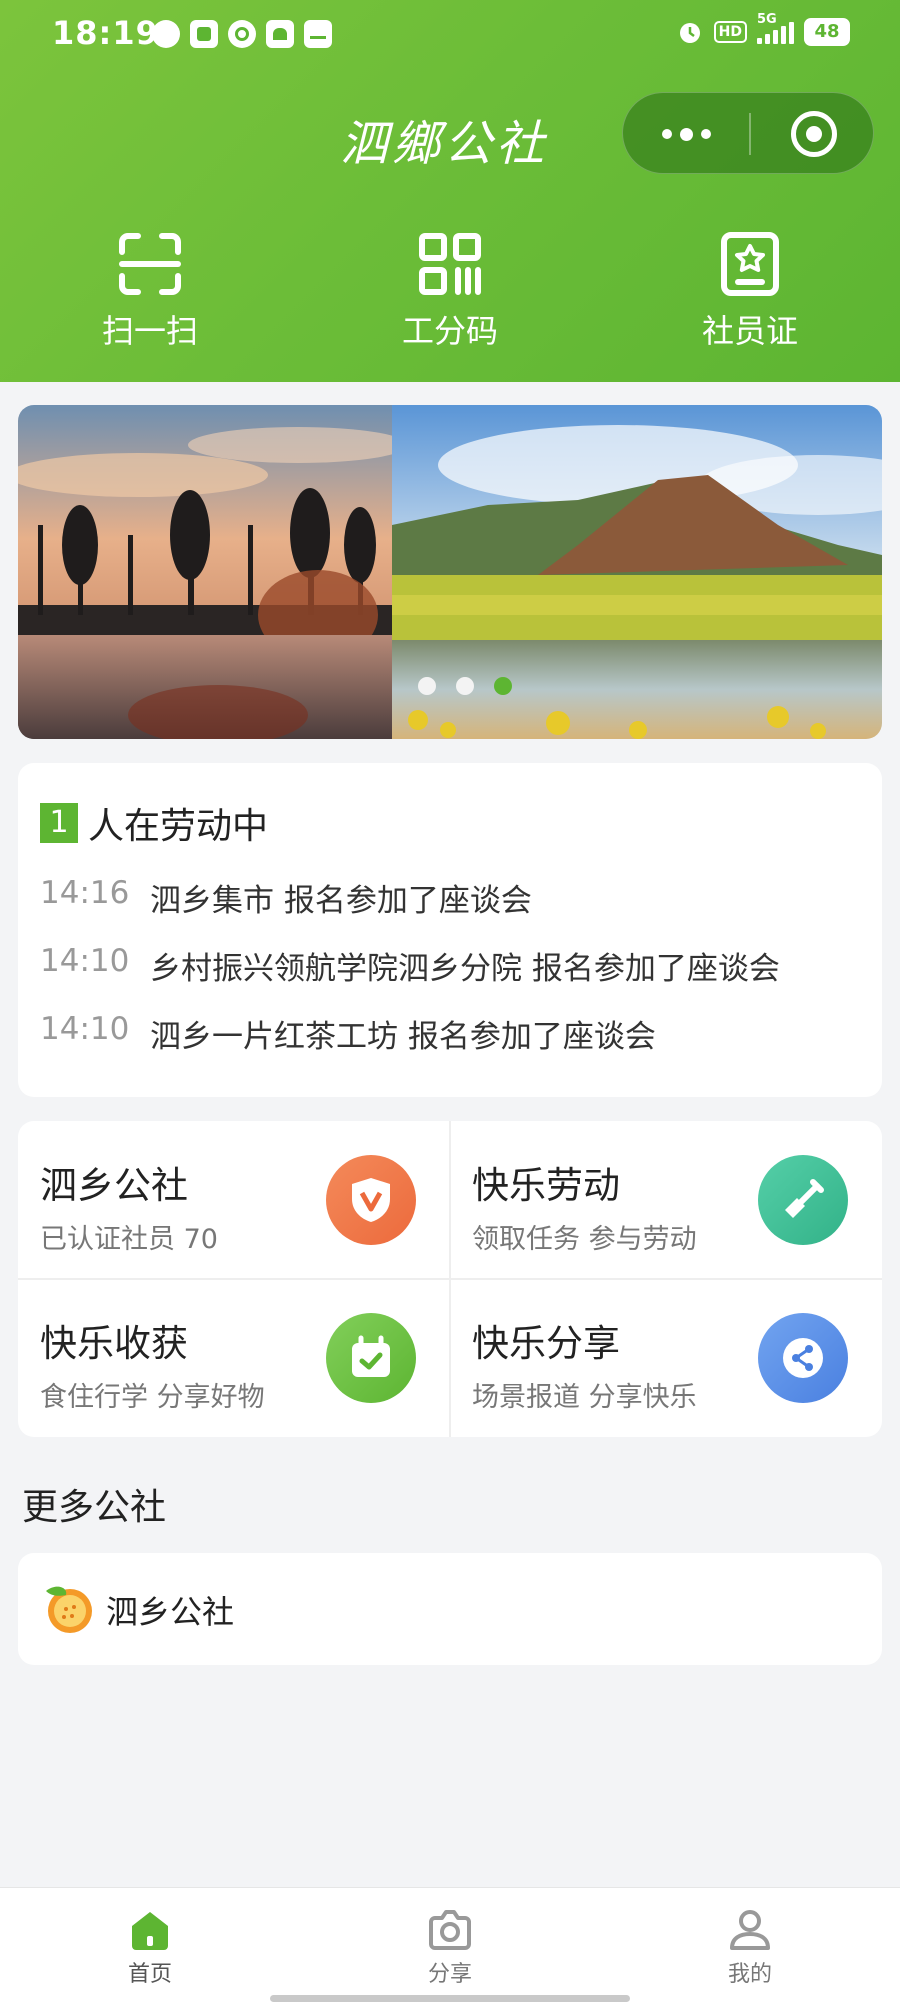  I want to click on more-button, so click(686, 134).